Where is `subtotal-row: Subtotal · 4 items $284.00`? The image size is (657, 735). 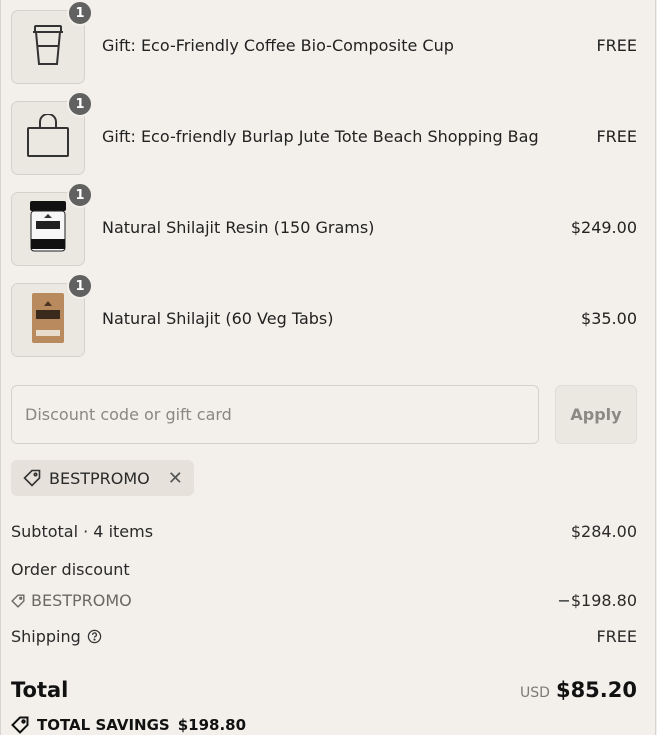
subtotal-row: Subtotal · 4 items $284.00 is located at coordinates (324, 531).